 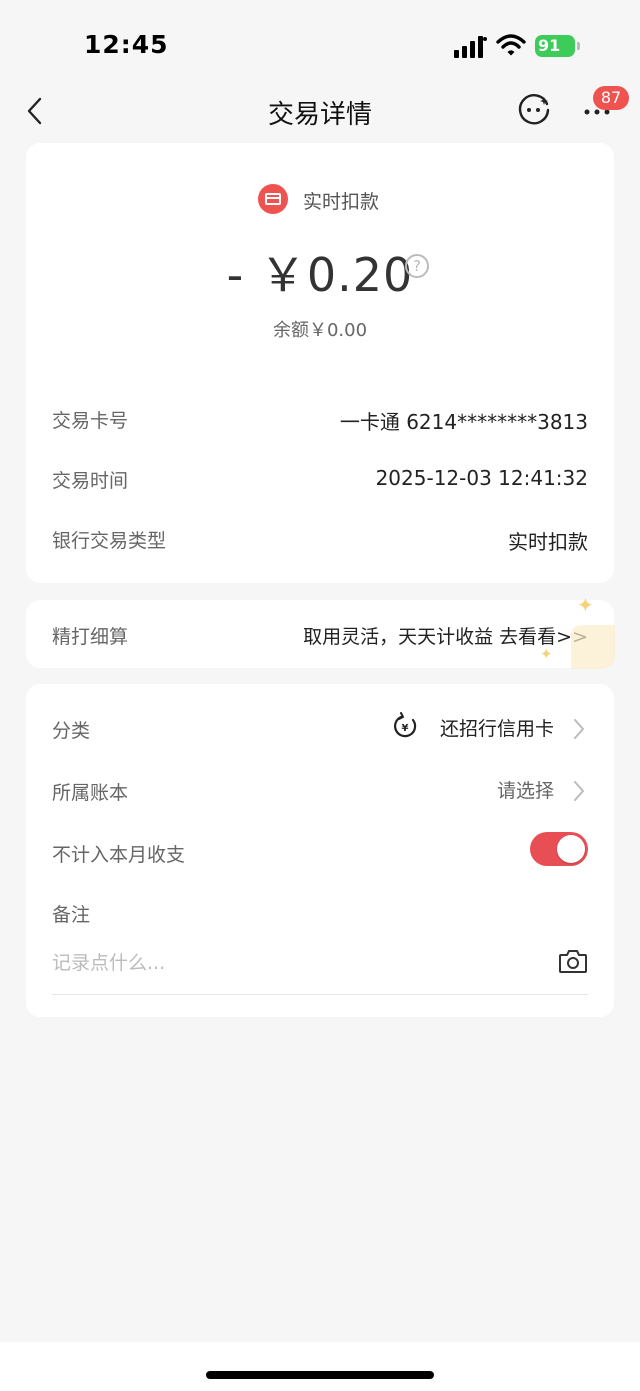 What do you see at coordinates (573, 961) in the screenshot?
I see `camera-icon` at bounding box center [573, 961].